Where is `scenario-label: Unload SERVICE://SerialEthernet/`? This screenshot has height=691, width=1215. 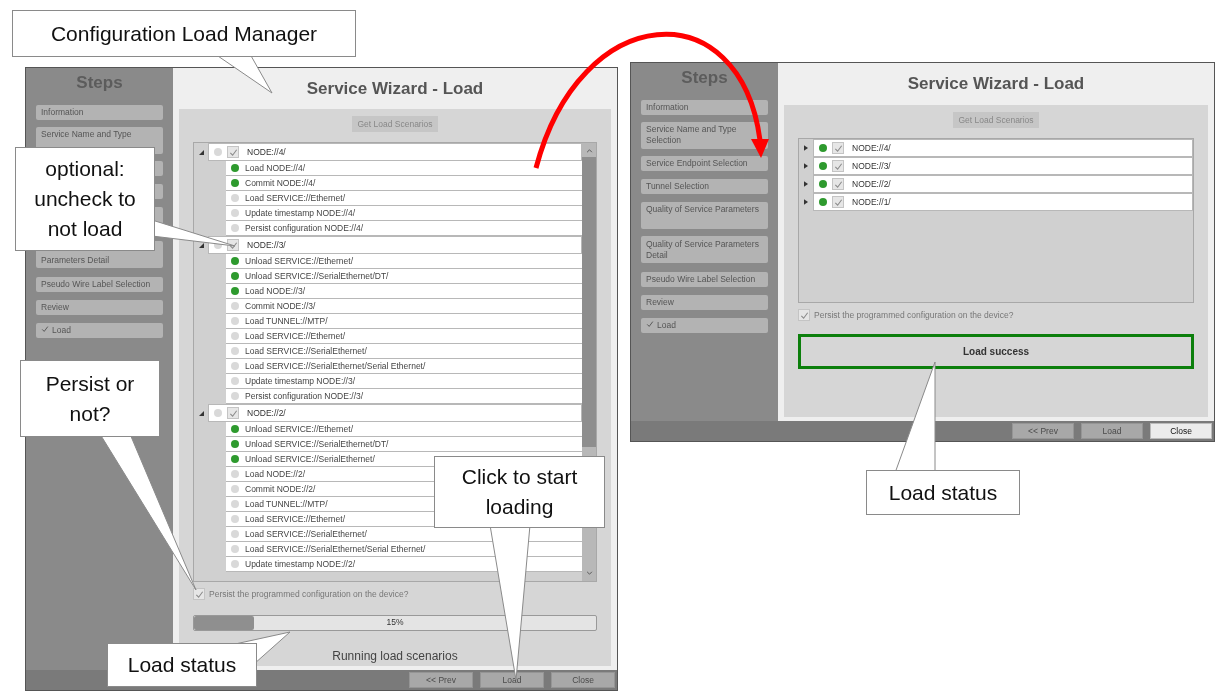
scenario-label: Unload SERVICE://SerialEthernet/ is located at coordinates (310, 459).